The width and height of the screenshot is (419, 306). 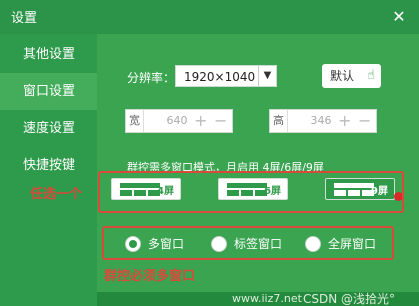 I want to click on csdn-watermark: CSDN @浅拾光°, so click(x=349, y=299).